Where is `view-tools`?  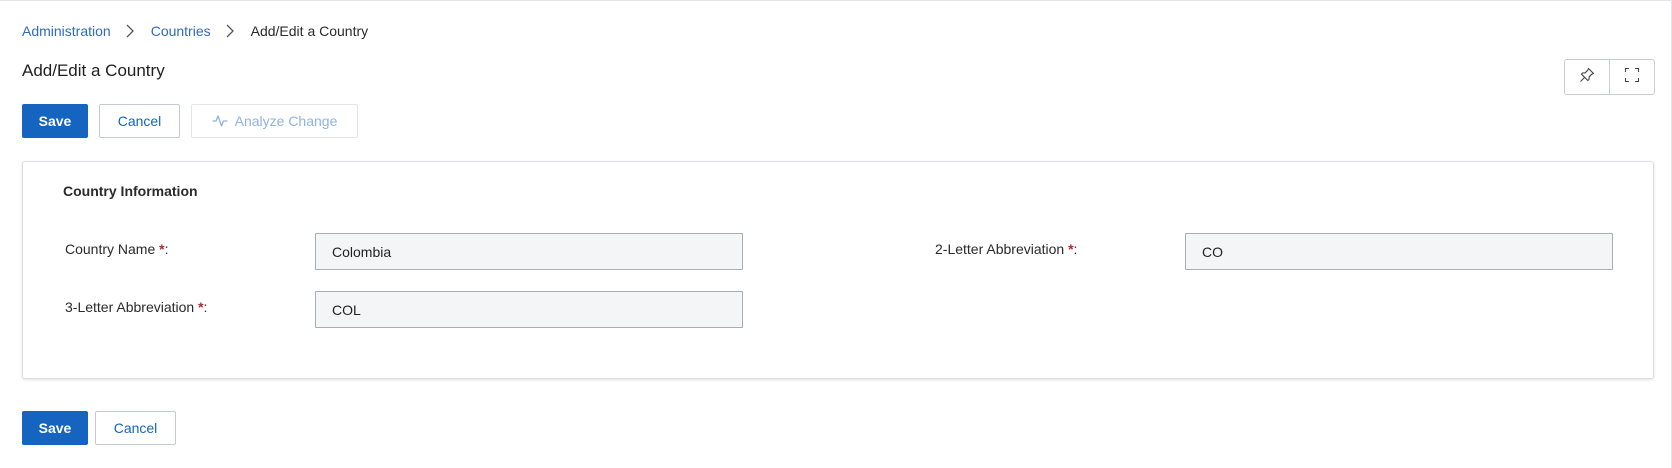 view-tools is located at coordinates (1609, 77).